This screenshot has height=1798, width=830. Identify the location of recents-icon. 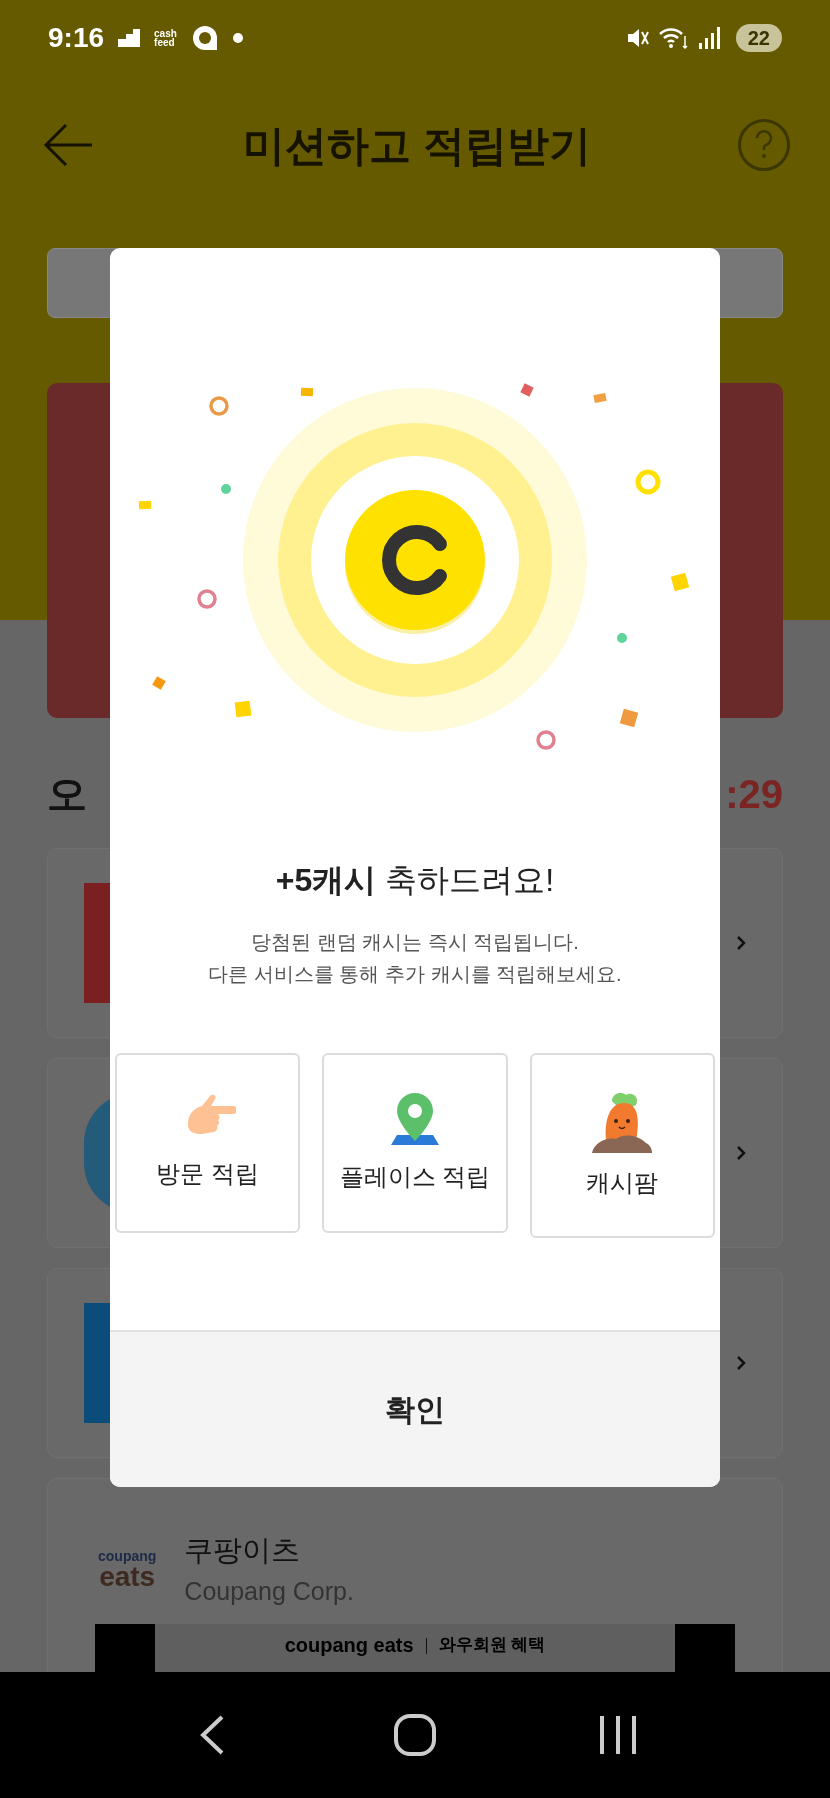
(618, 1735).